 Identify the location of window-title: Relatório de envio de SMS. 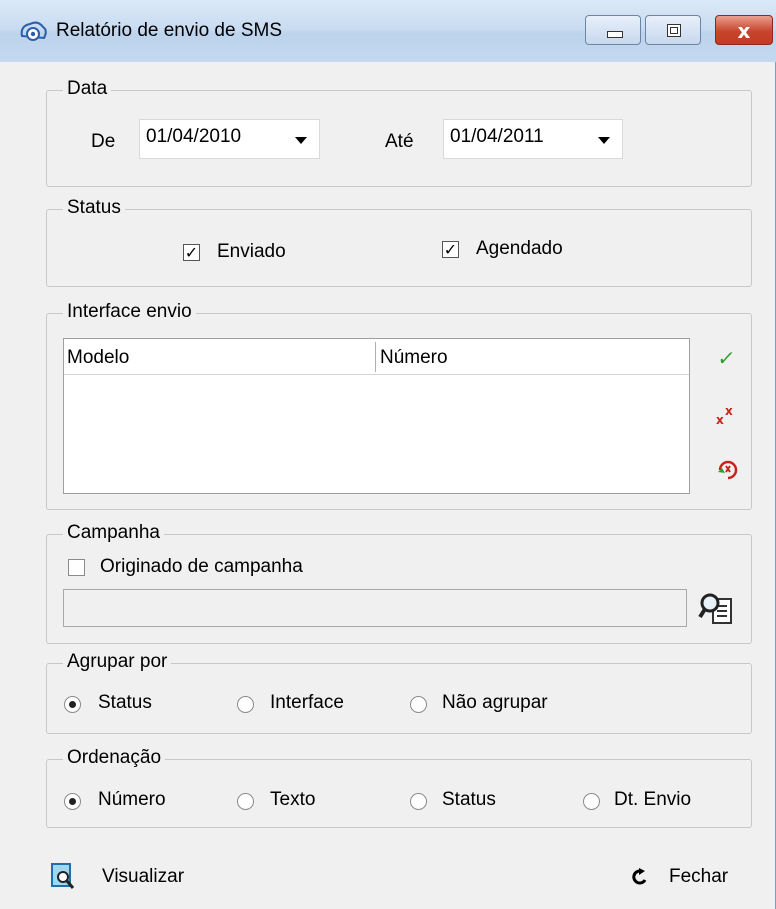
(169, 30).